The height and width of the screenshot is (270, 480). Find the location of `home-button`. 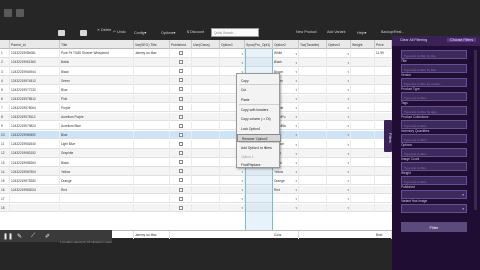

home-button is located at coordinates (61, 33).